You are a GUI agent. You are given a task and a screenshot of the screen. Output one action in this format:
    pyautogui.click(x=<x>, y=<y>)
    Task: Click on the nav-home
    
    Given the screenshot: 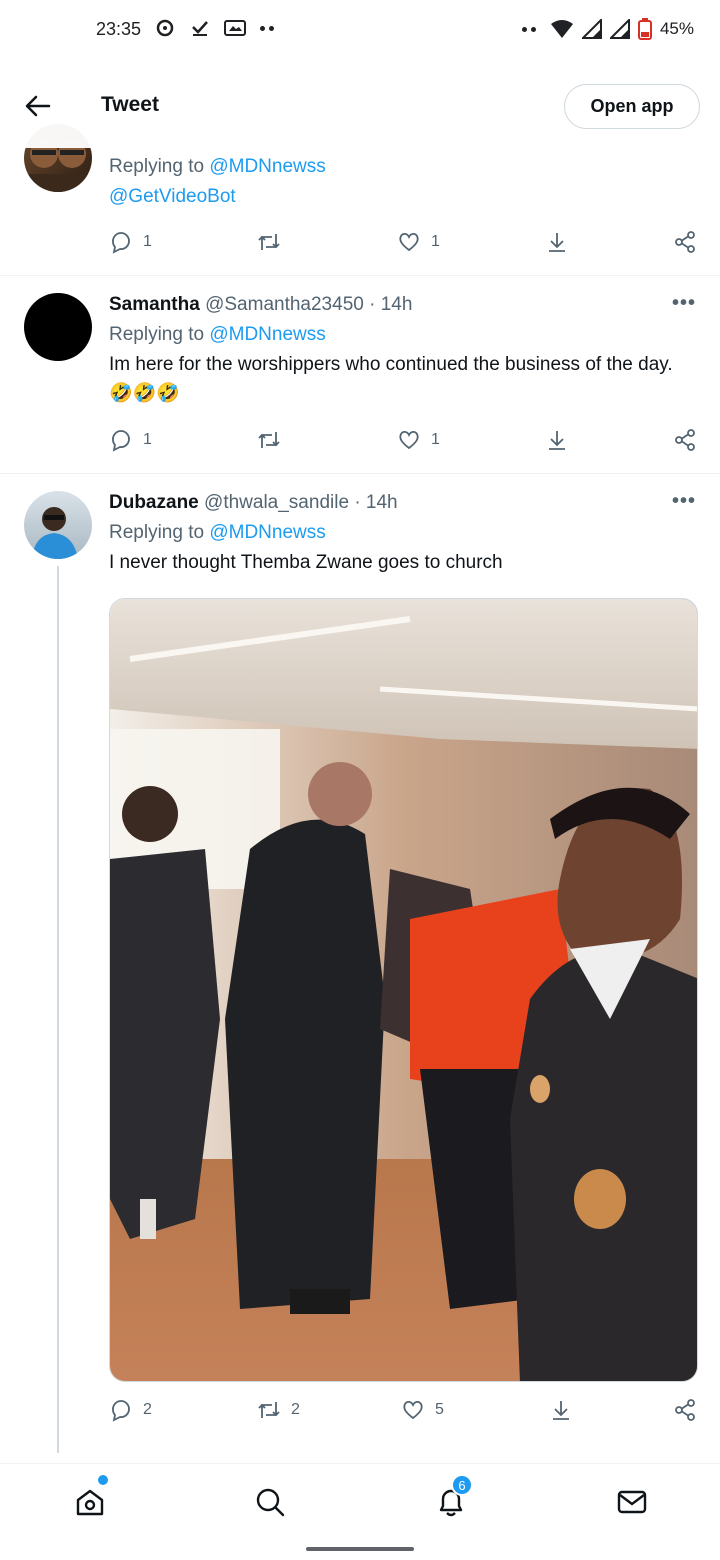 What is the action you would take?
    pyautogui.click(x=90, y=1502)
    